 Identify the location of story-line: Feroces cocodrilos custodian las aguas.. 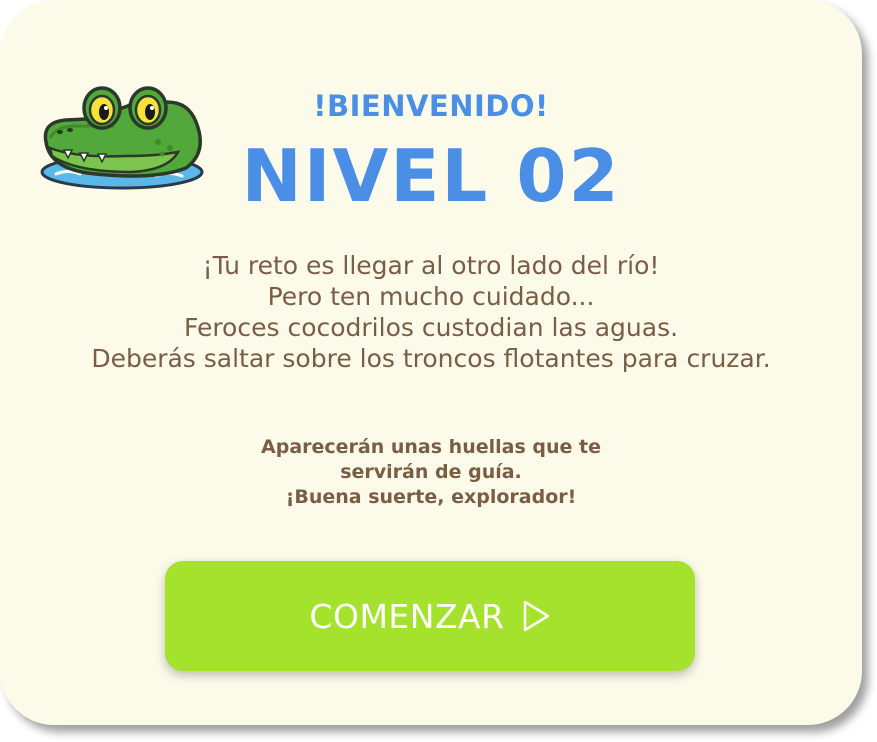
(431, 327).